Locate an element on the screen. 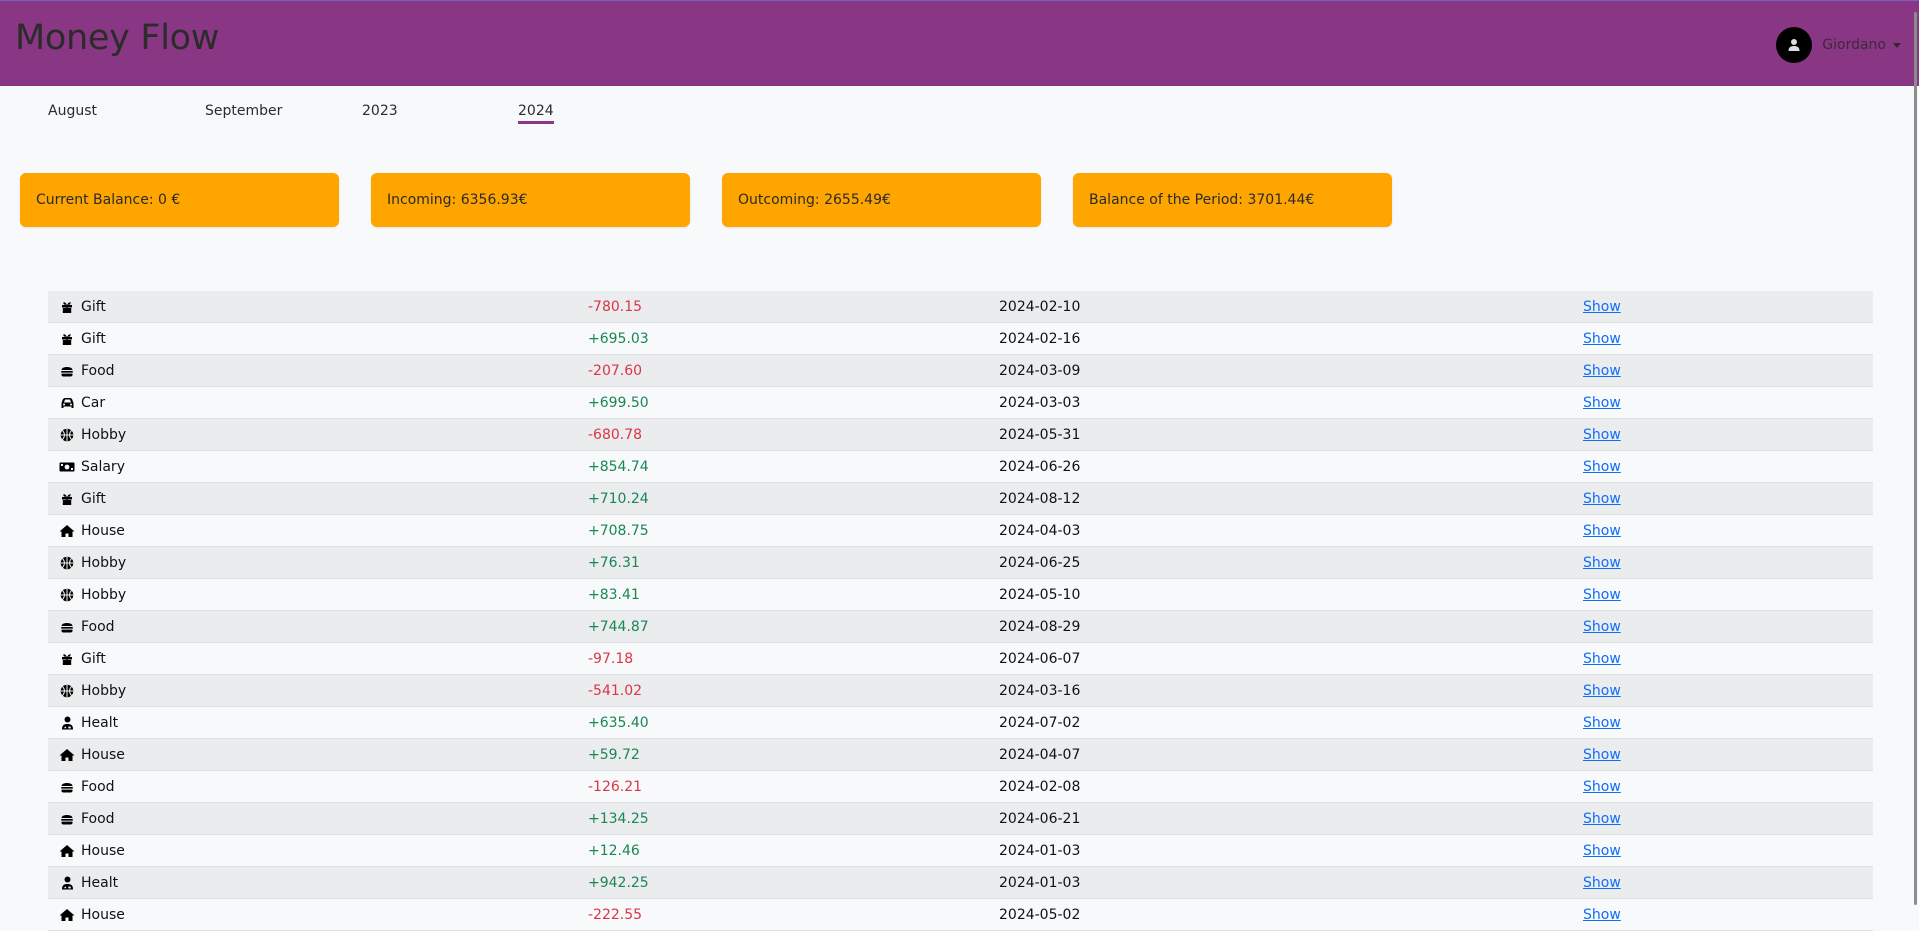 The height and width of the screenshot is (931, 1919). date-value: 2024-06-26 is located at coordinates (1040, 467).